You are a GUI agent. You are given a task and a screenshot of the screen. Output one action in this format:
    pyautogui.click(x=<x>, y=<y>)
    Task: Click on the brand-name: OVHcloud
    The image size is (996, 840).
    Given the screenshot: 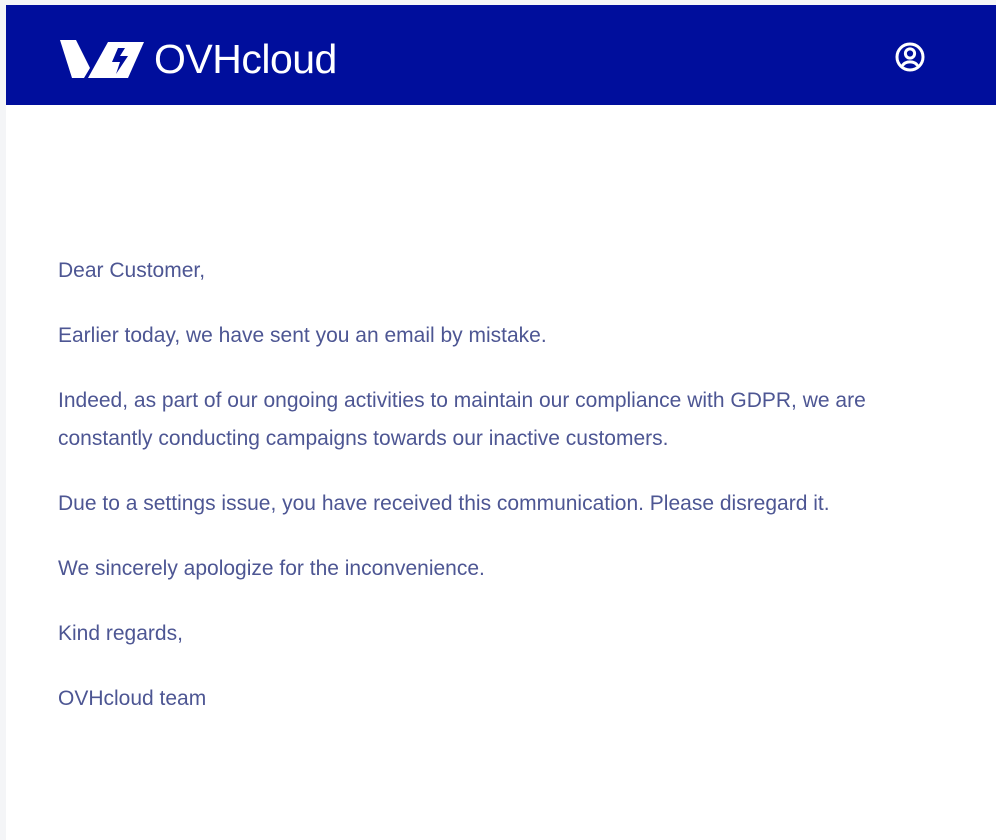 What is the action you would take?
    pyautogui.click(x=245, y=59)
    